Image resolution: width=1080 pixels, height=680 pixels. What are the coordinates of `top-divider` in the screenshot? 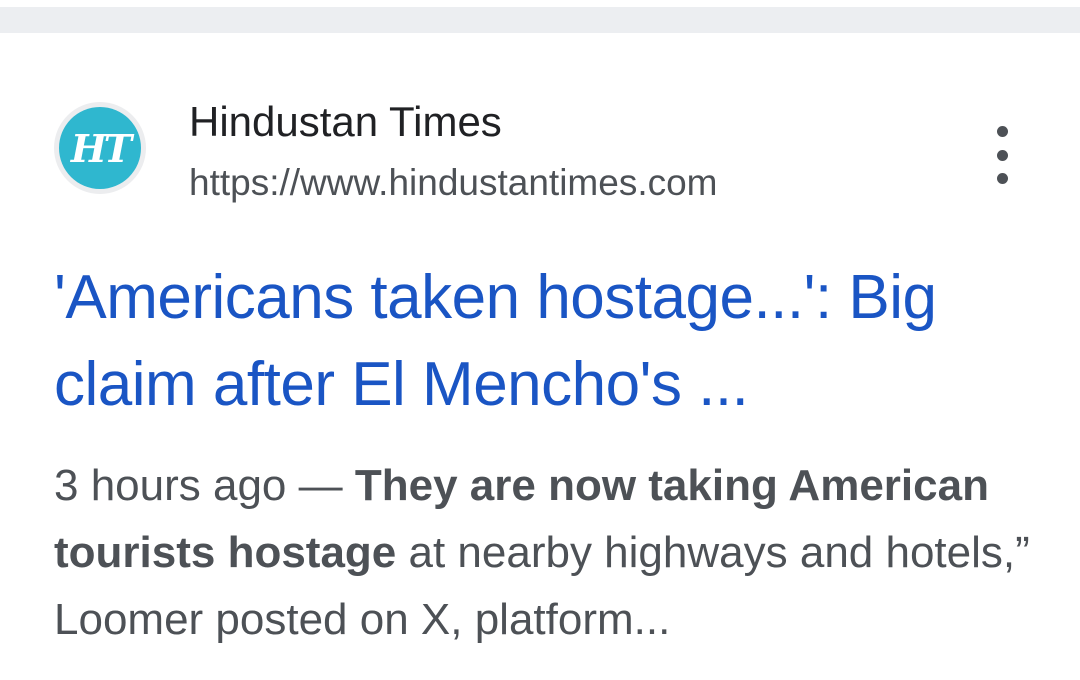 It's located at (540, 17).